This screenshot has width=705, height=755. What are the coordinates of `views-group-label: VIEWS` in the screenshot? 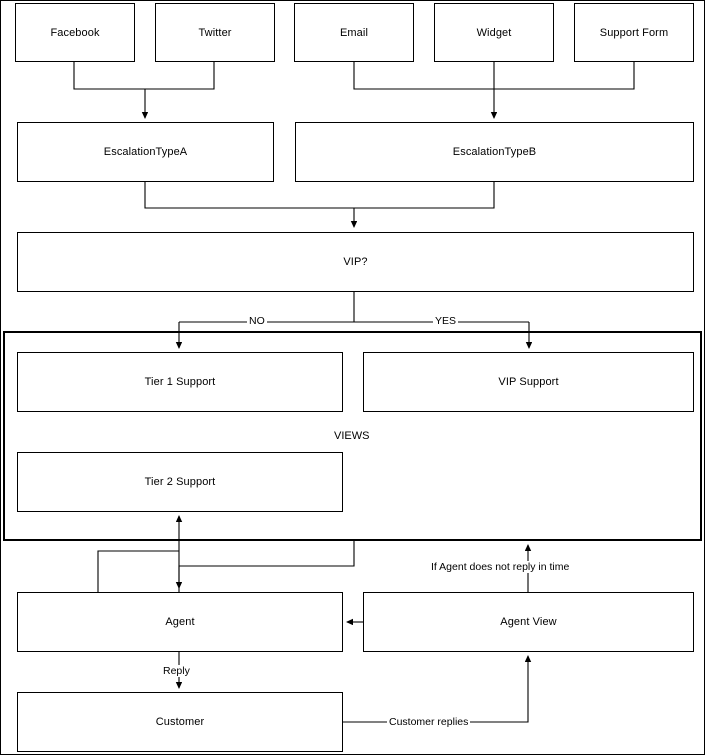 It's located at (352, 436).